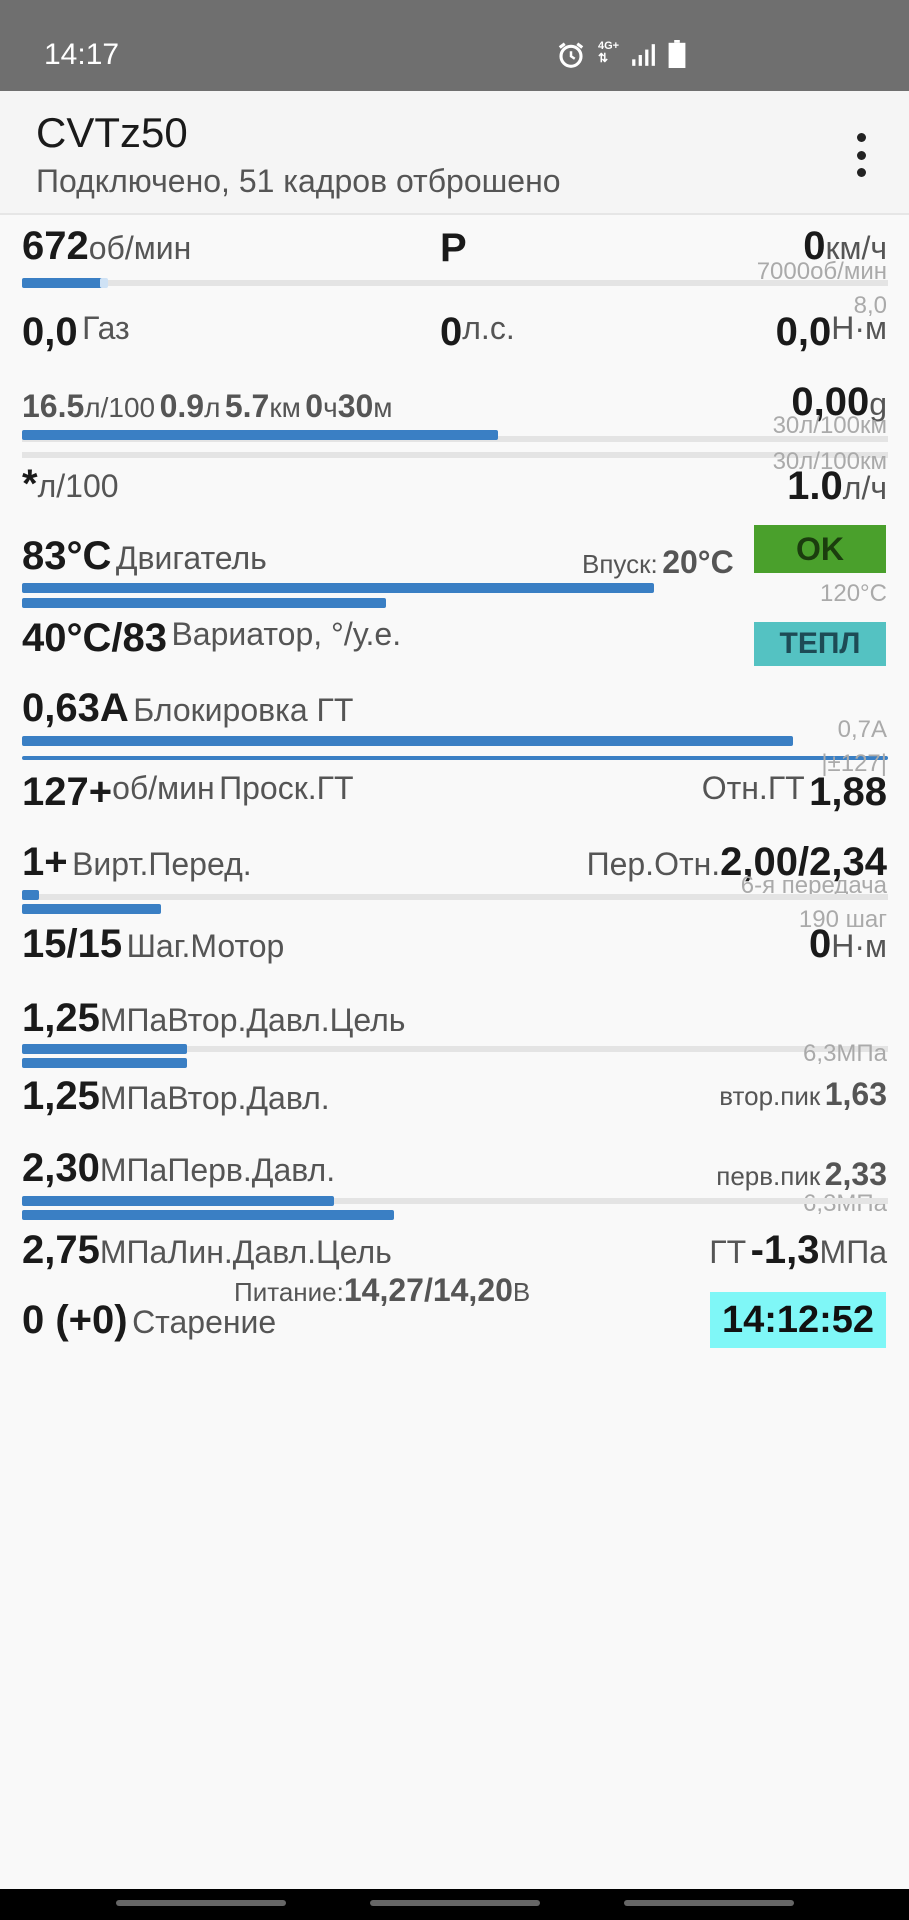 The width and height of the screenshot is (909, 1920). I want to click on hourly-consumption: 1.0л/ч, so click(837, 486).